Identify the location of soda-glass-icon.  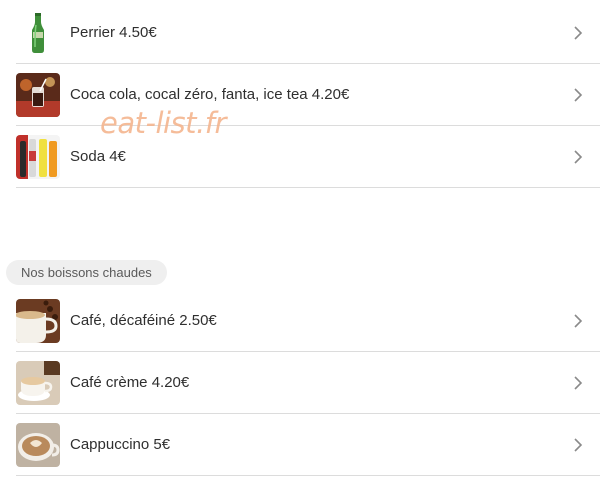
(38, 95).